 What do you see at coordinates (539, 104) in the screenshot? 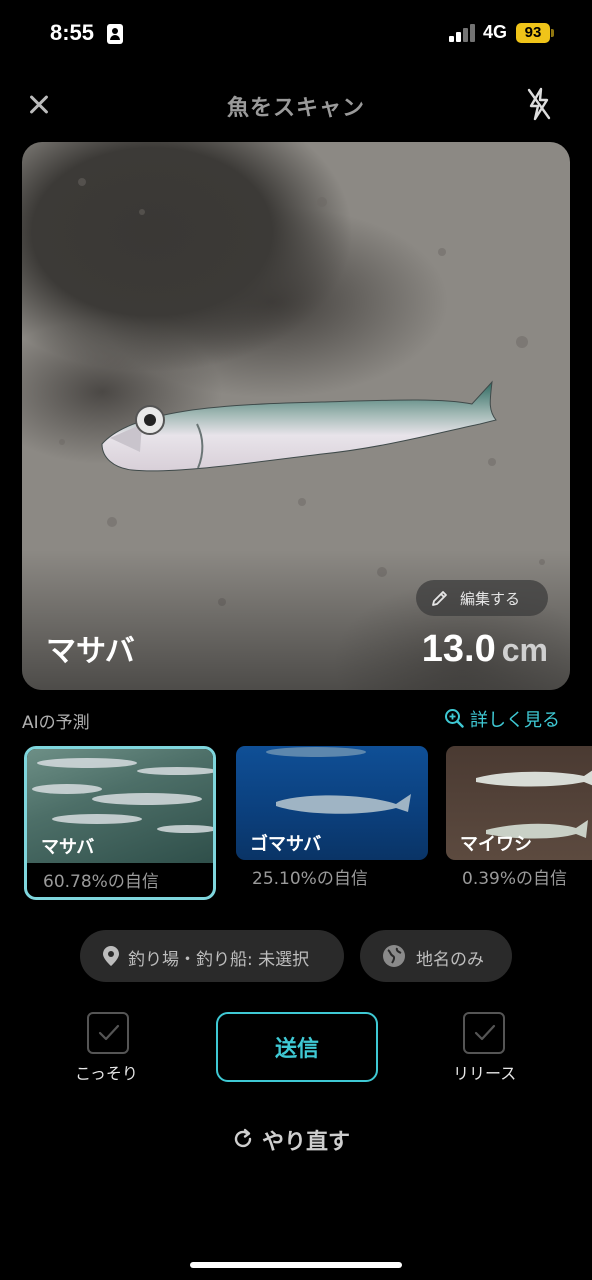
I see `flash-off-icon` at bounding box center [539, 104].